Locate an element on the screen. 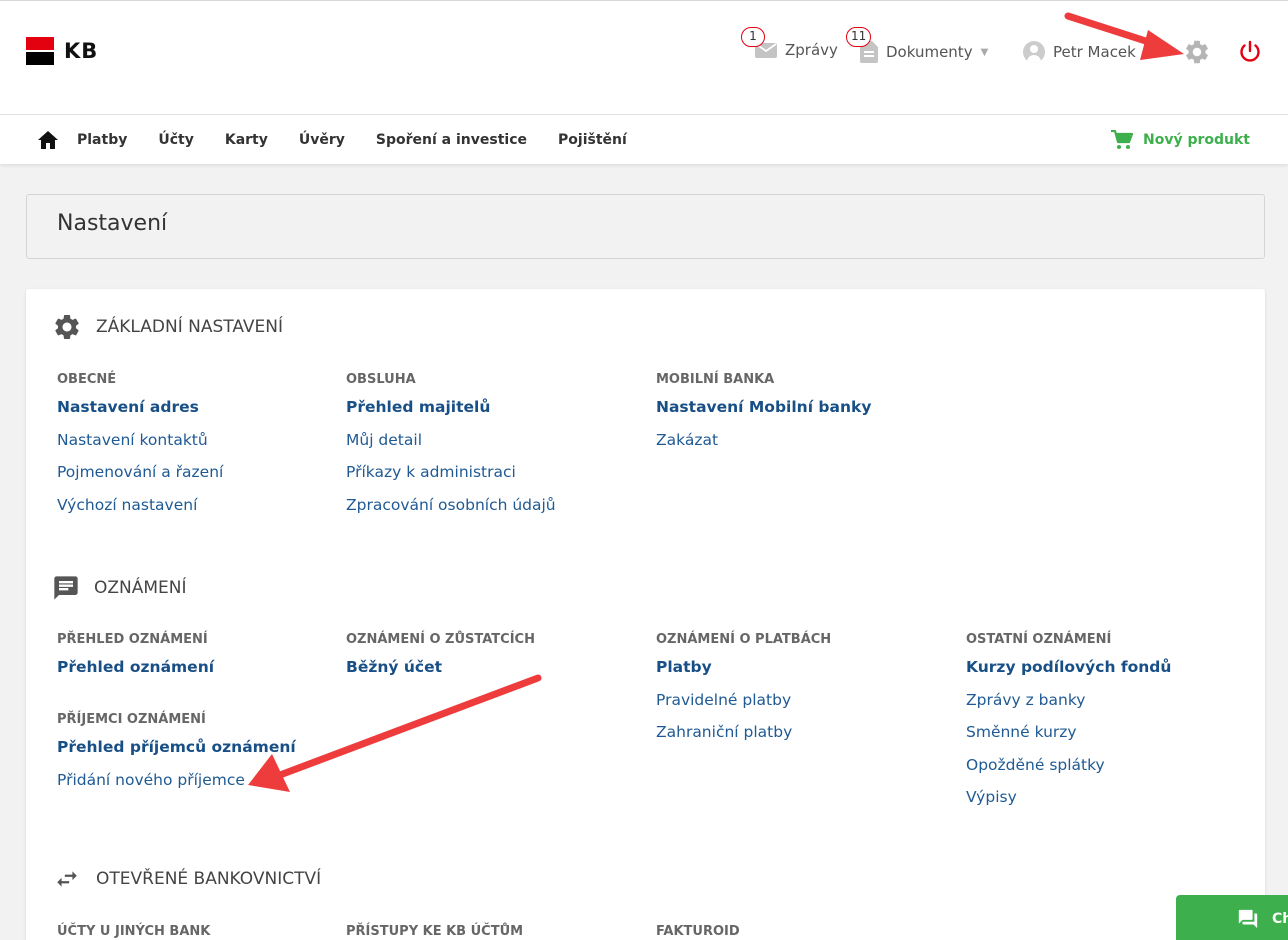 The width and height of the screenshot is (1288, 940). col-general-title: OBECNÉ is located at coordinates (87, 379).